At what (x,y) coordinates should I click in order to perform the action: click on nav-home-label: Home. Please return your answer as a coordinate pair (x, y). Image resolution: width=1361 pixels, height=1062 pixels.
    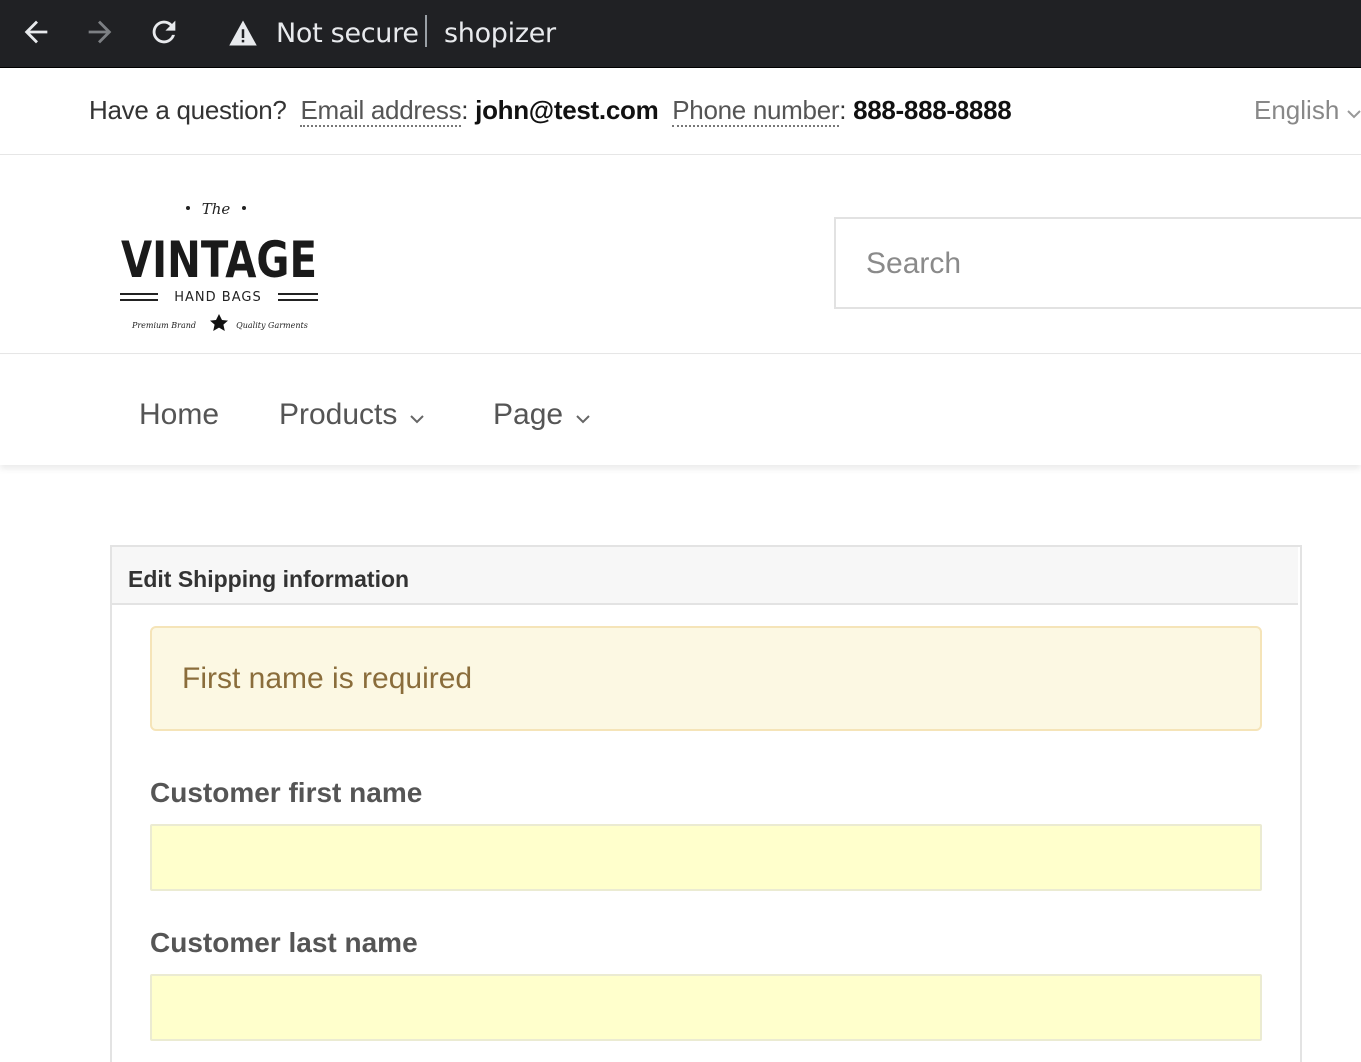
    Looking at the image, I should click on (179, 414).